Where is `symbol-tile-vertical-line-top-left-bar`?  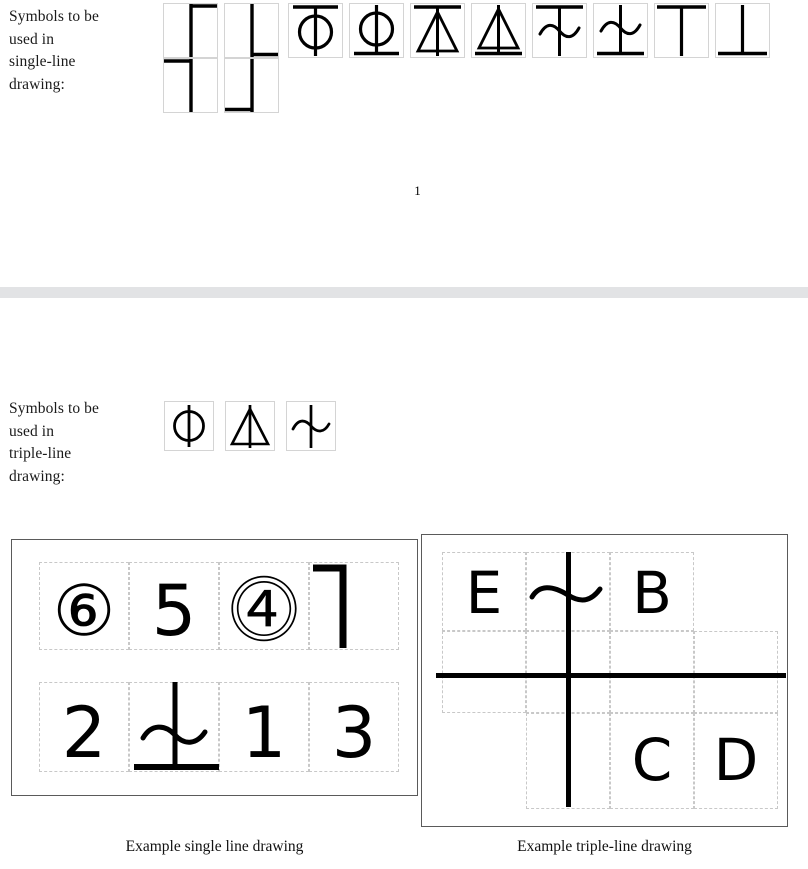
symbol-tile-vertical-line-top-left-bar is located at coordinates (190, 85).